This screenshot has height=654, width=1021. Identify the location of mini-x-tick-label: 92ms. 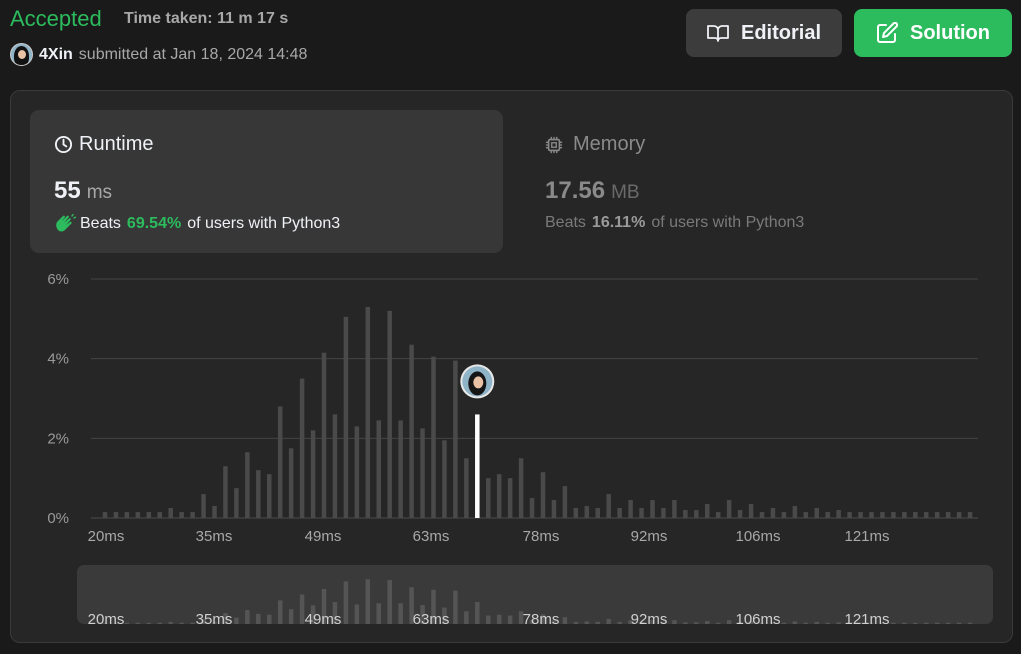
(649, 619).